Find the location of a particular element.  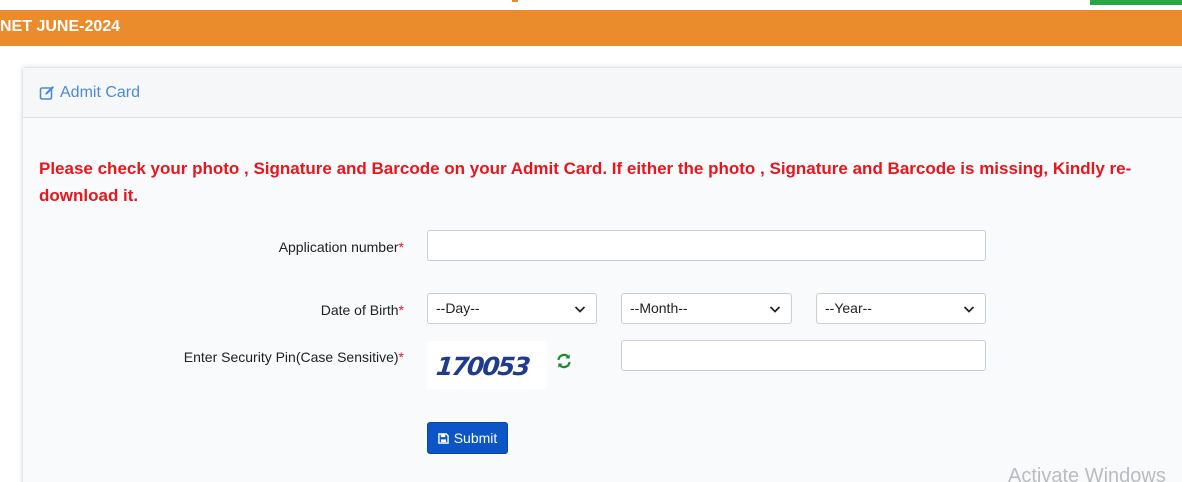

captcha-image: 170053 is located at coordinates (487, 365).